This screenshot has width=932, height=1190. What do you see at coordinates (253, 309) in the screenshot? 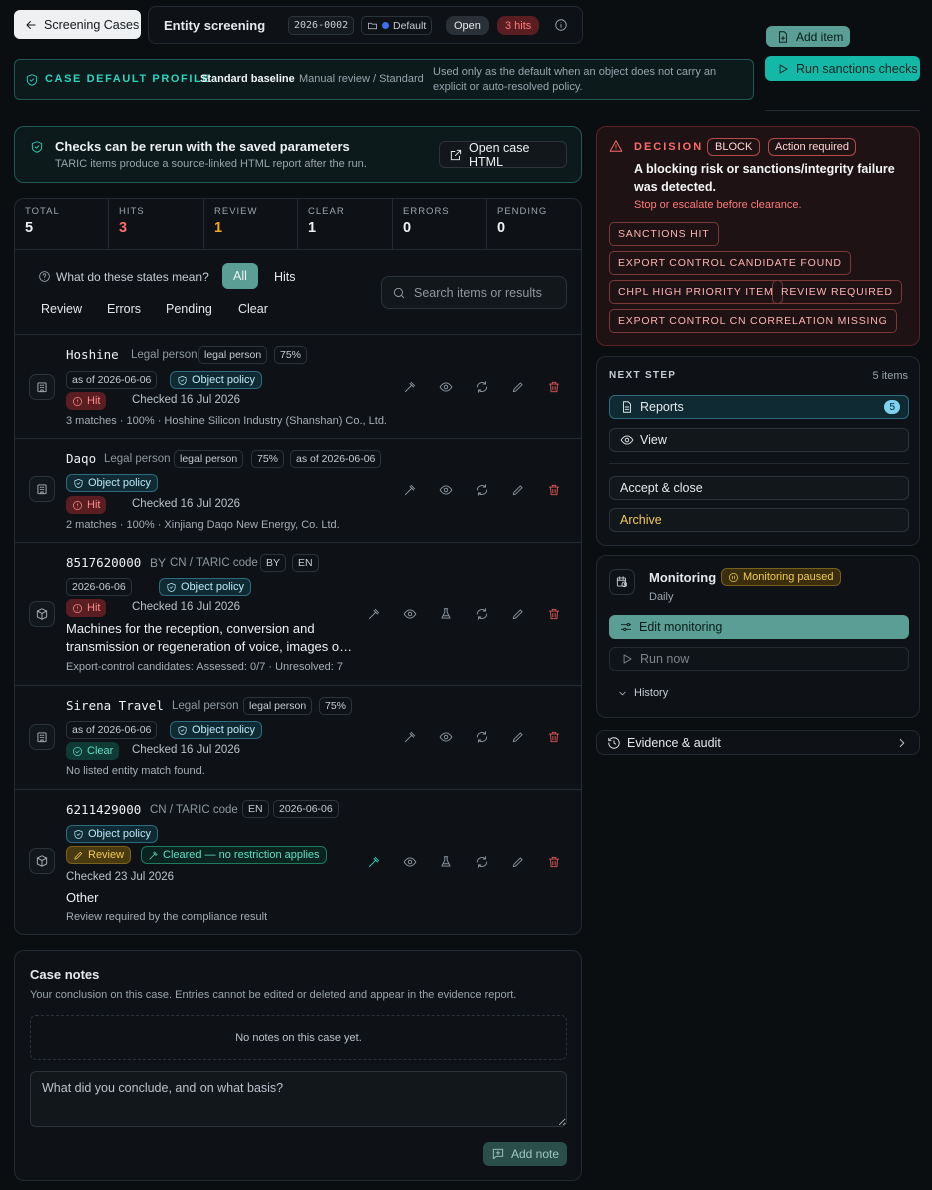
I see `filter-clear: Clear` at bounding box center [253, 309].